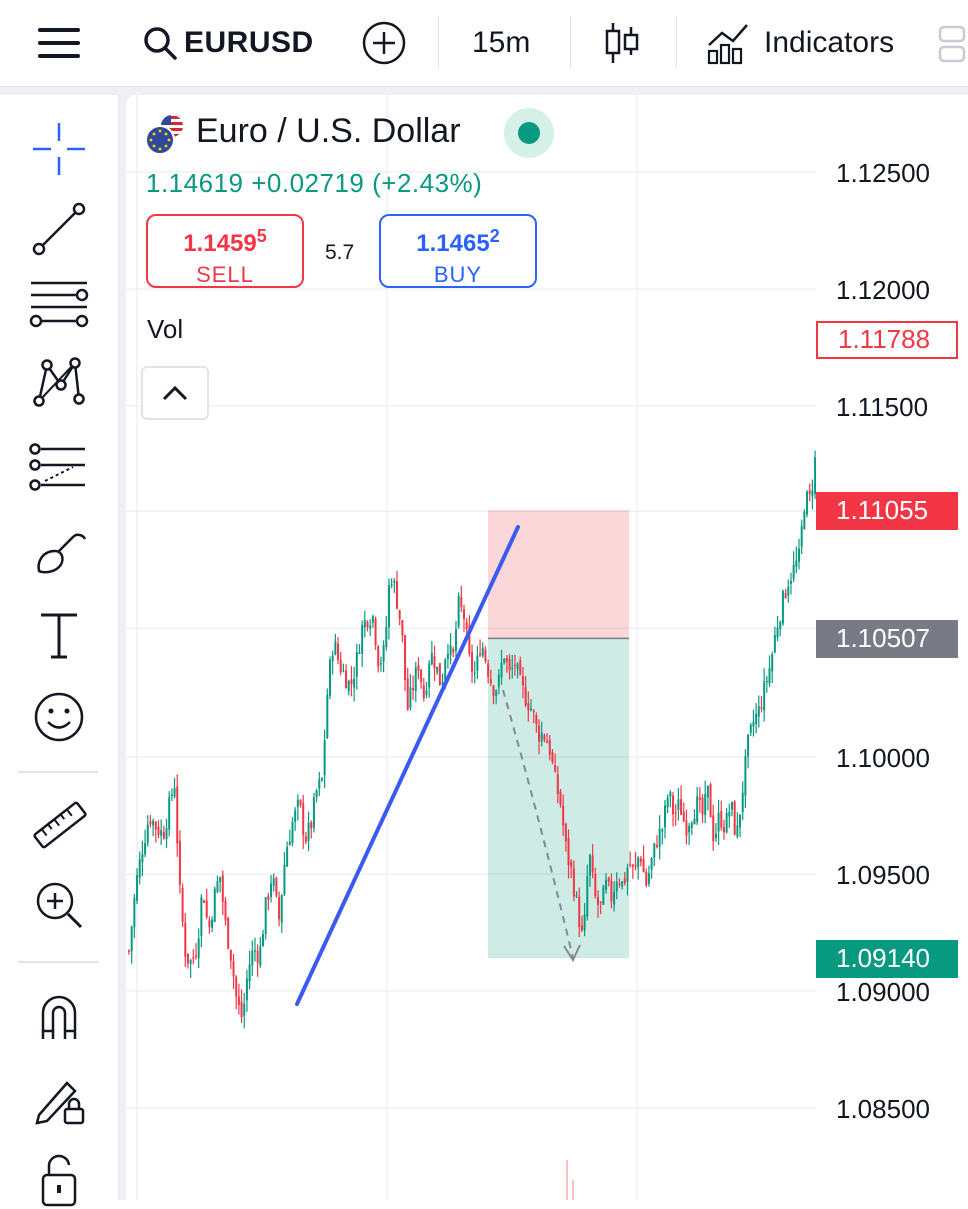 This screenshot has height=1209, width=968. What do you see at coordinates (883, 758) in the screenshot?
I see `axis-label: 1.10000` at bounding box center [883, 758].